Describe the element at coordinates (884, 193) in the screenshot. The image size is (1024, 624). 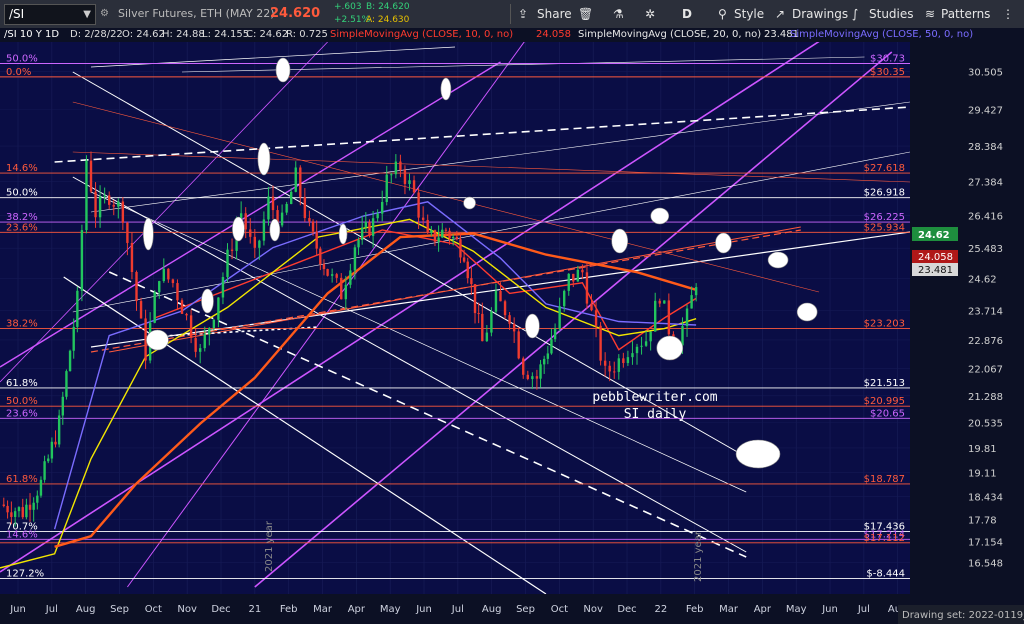
I see `fib-right-label: $26.918` at that location.